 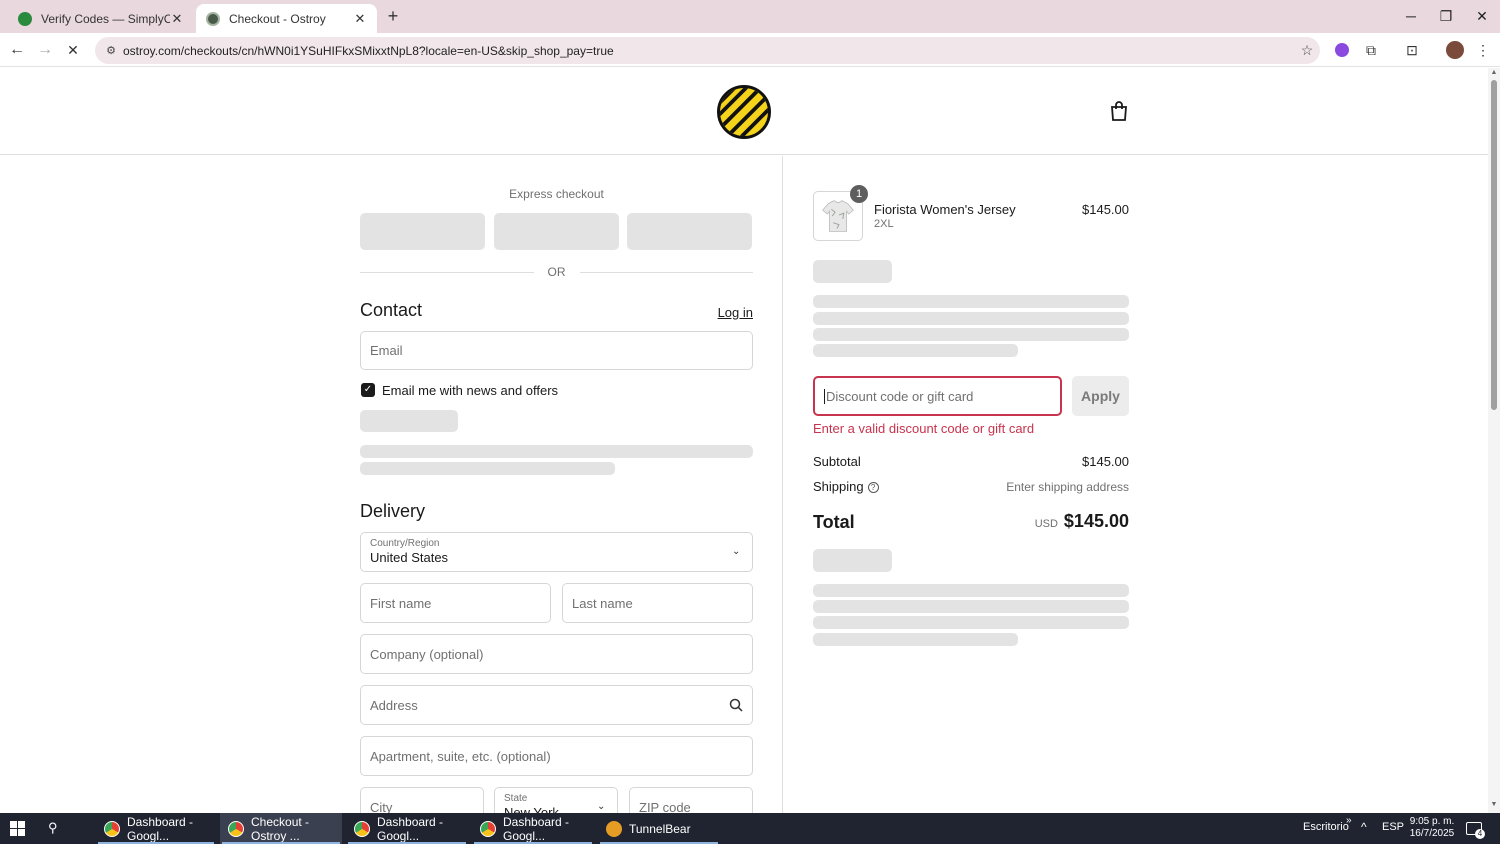 I want to click on search-icon: ⚲, so click(x=56, y=828).